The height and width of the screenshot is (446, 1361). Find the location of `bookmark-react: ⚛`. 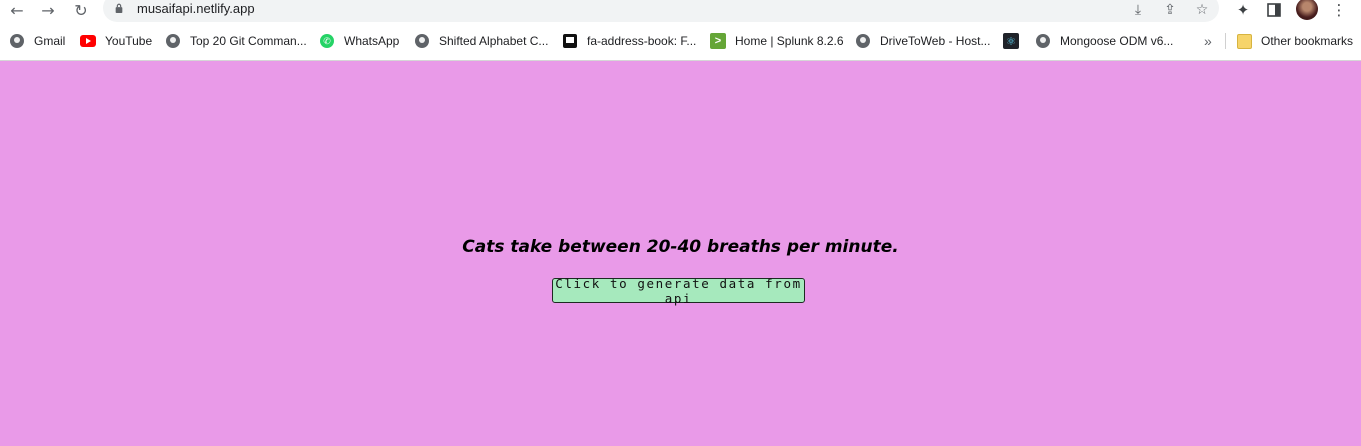

bookmark-react: ⚛ is located at coordinates (1015, 41).